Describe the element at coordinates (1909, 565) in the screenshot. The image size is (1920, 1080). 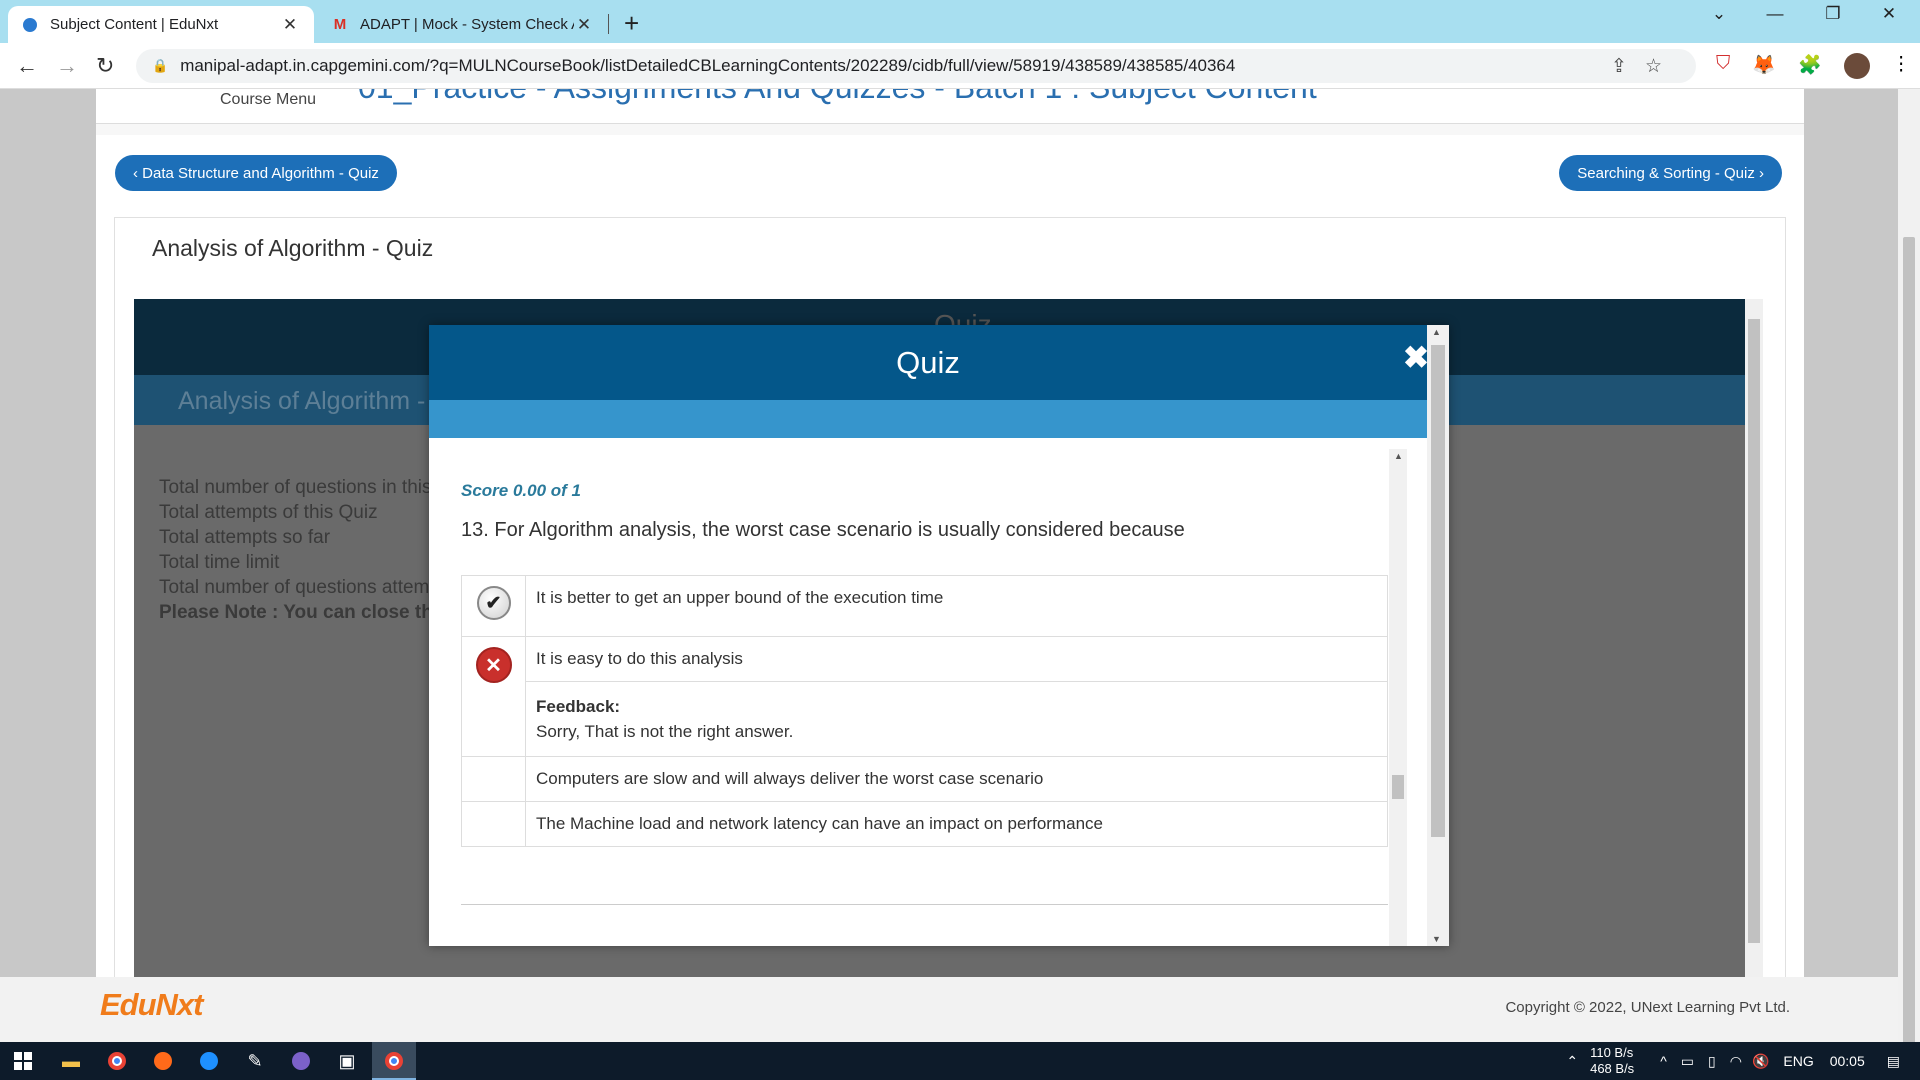
I see `page-scrollbar` at that location.